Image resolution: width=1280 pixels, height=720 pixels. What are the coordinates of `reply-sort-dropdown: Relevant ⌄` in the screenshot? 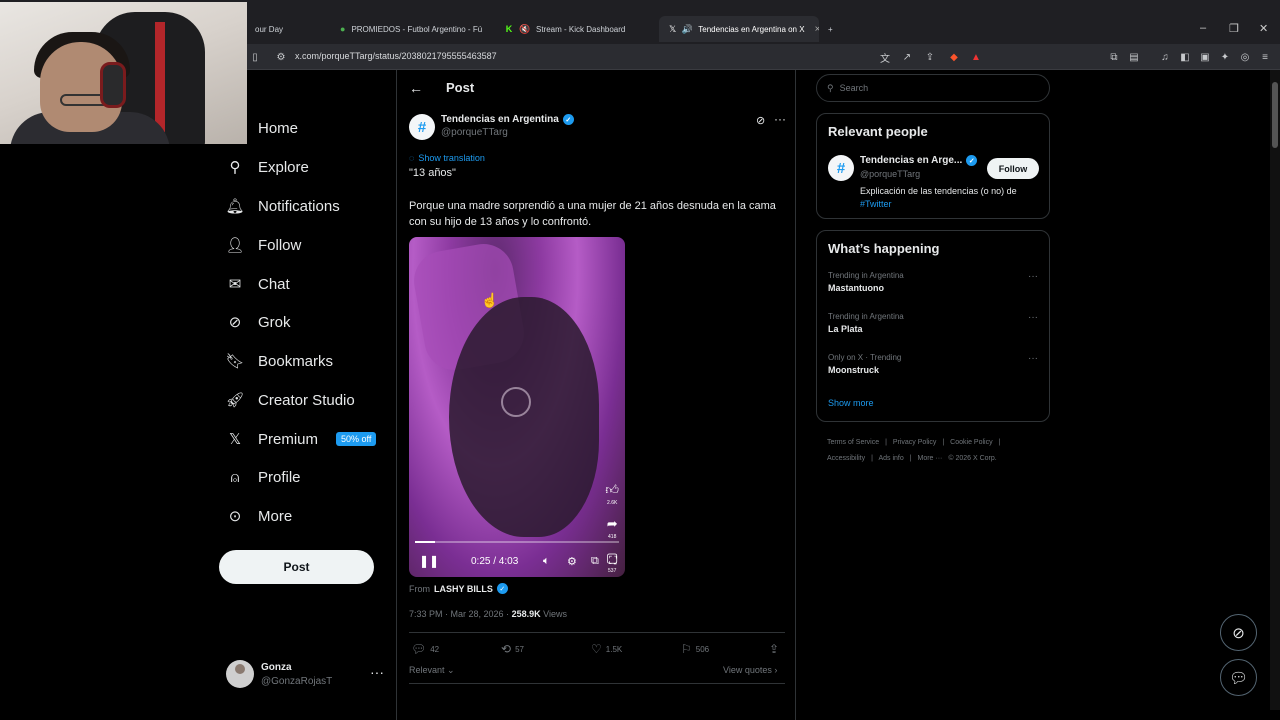 It's located at (432, 670).